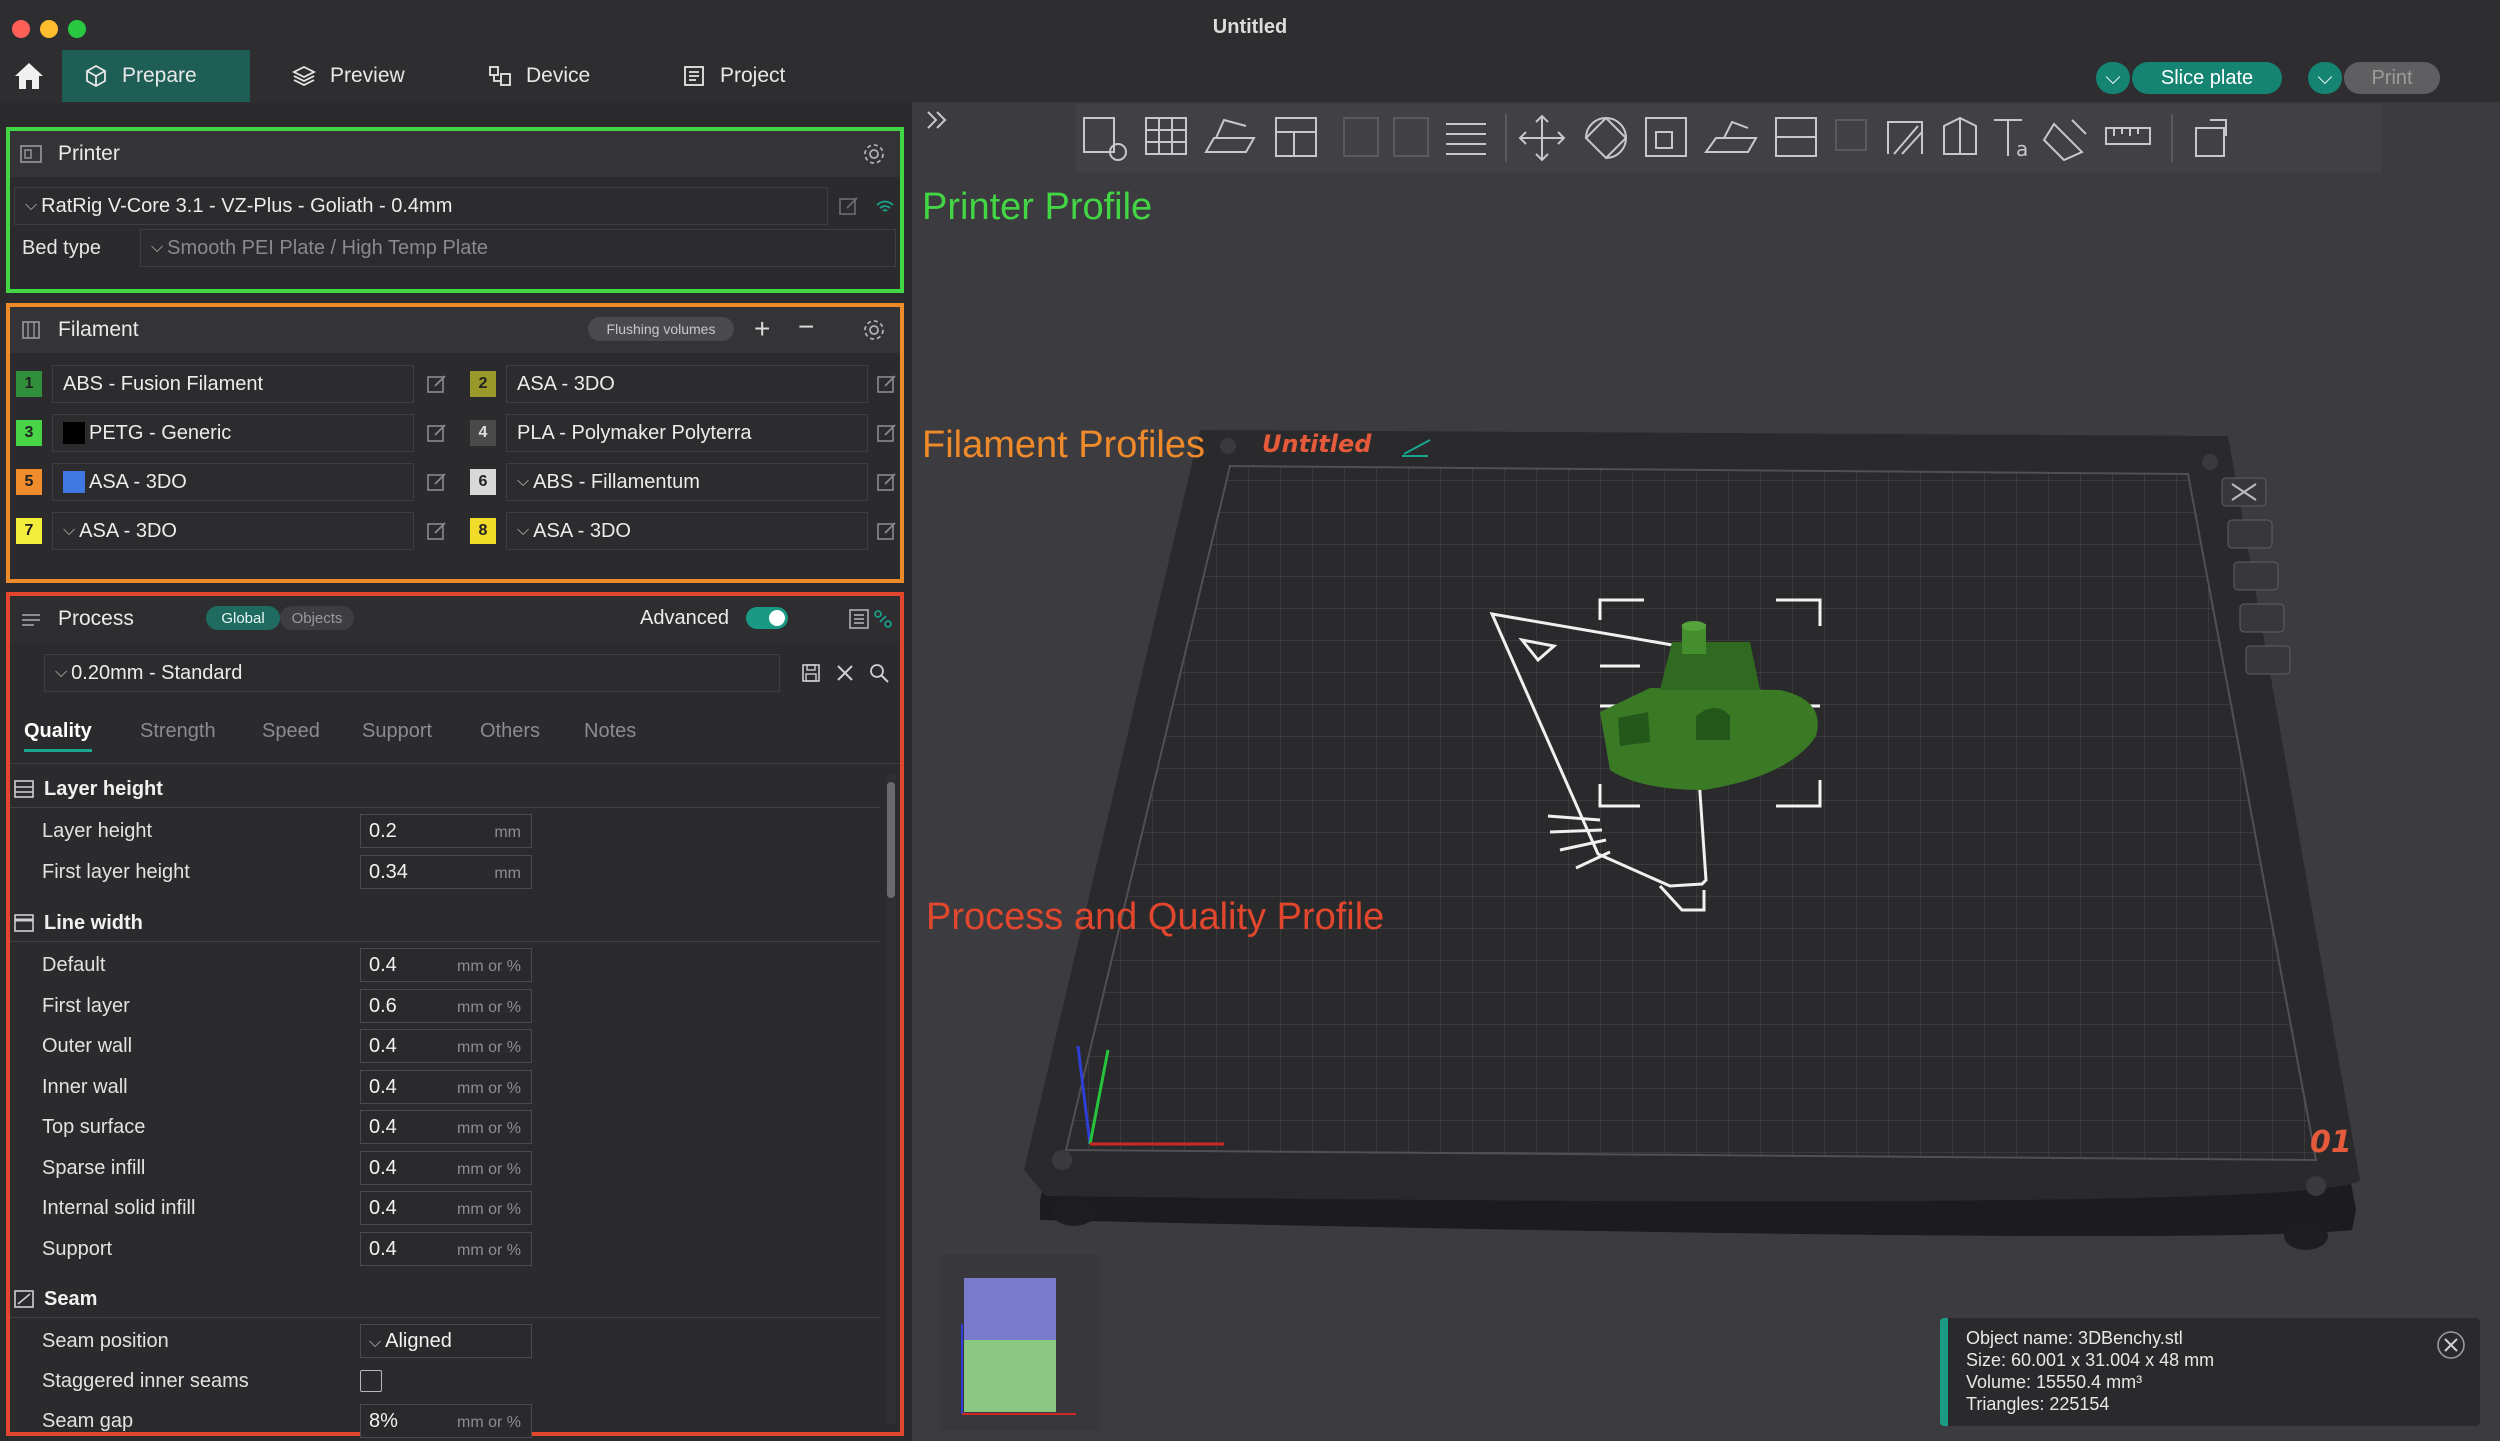 Image resolution: width=2500 pixels, height=1441 pixels. Describe the element at coordinates (859, 619) in the screenshot. I see `list-view-icon` at that location.